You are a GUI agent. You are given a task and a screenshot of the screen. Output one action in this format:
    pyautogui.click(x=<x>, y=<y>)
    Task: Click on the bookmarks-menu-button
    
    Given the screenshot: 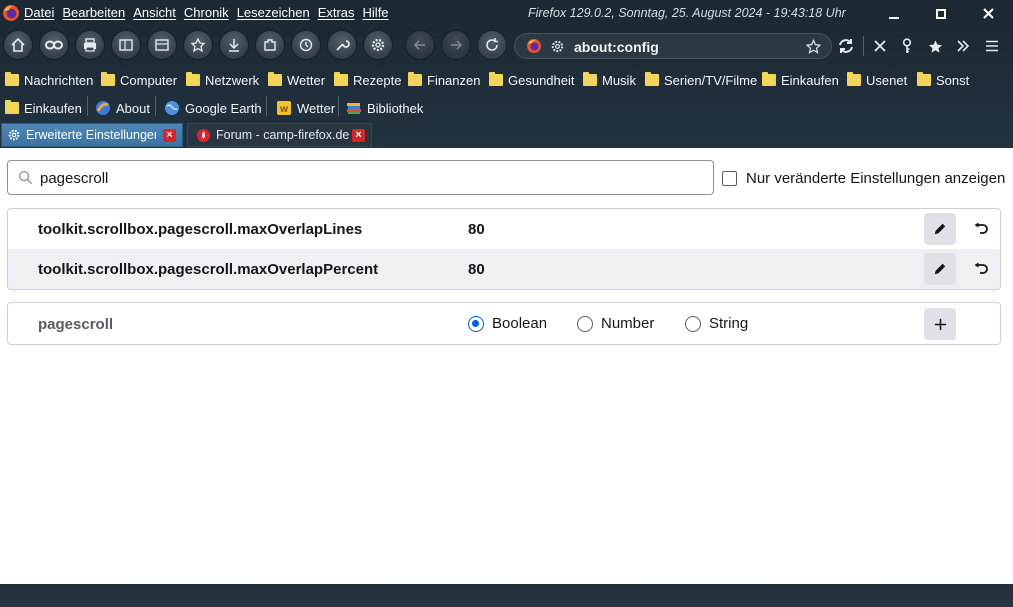 What is the action you would take?
    pyautogui.click(x=198, y=45)
    